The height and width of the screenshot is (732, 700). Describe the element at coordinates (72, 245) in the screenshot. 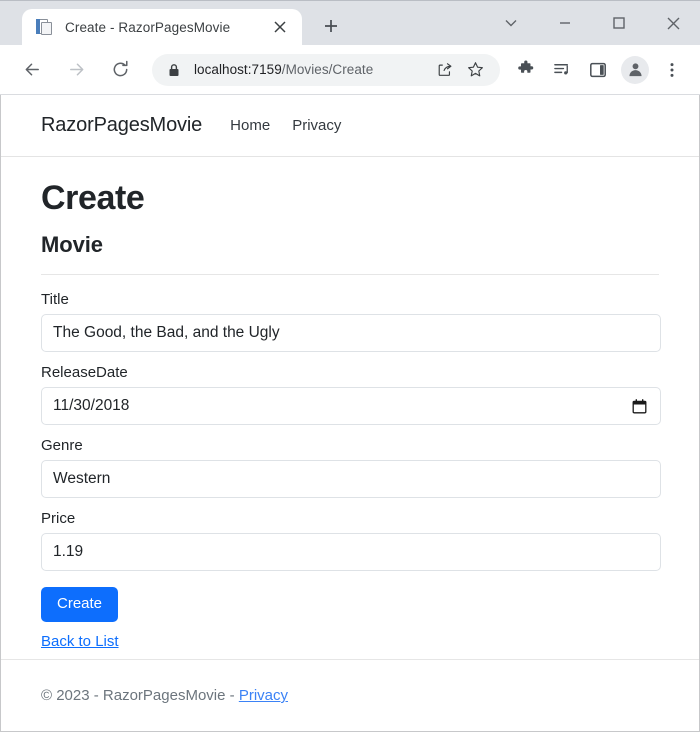

I see `page-subtitle: Movie` at that location.